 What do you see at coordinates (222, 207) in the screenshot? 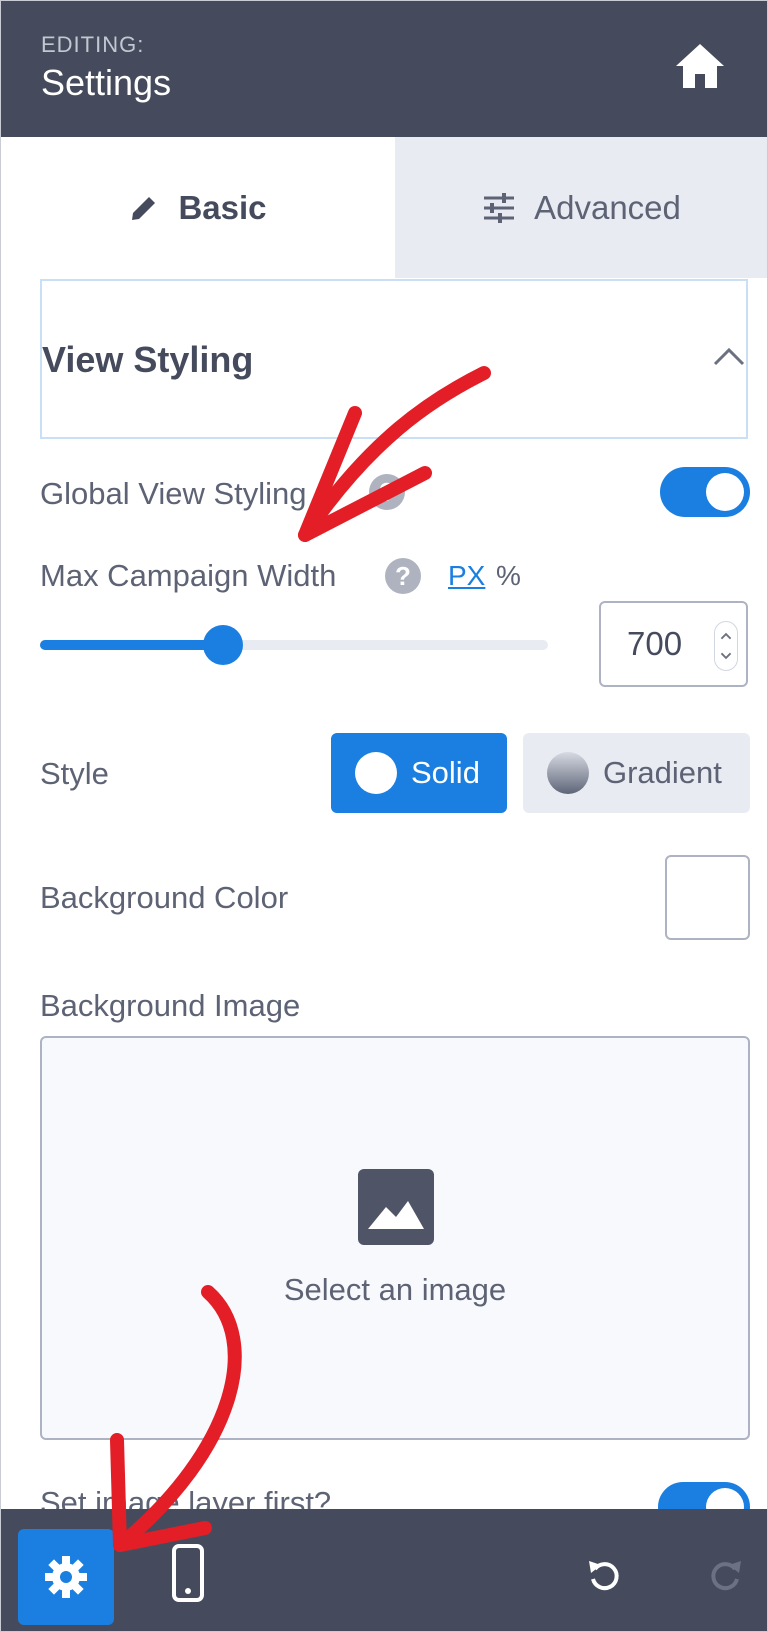
I see `tab-basic-label: Basic` at bounding box center [222, 207].